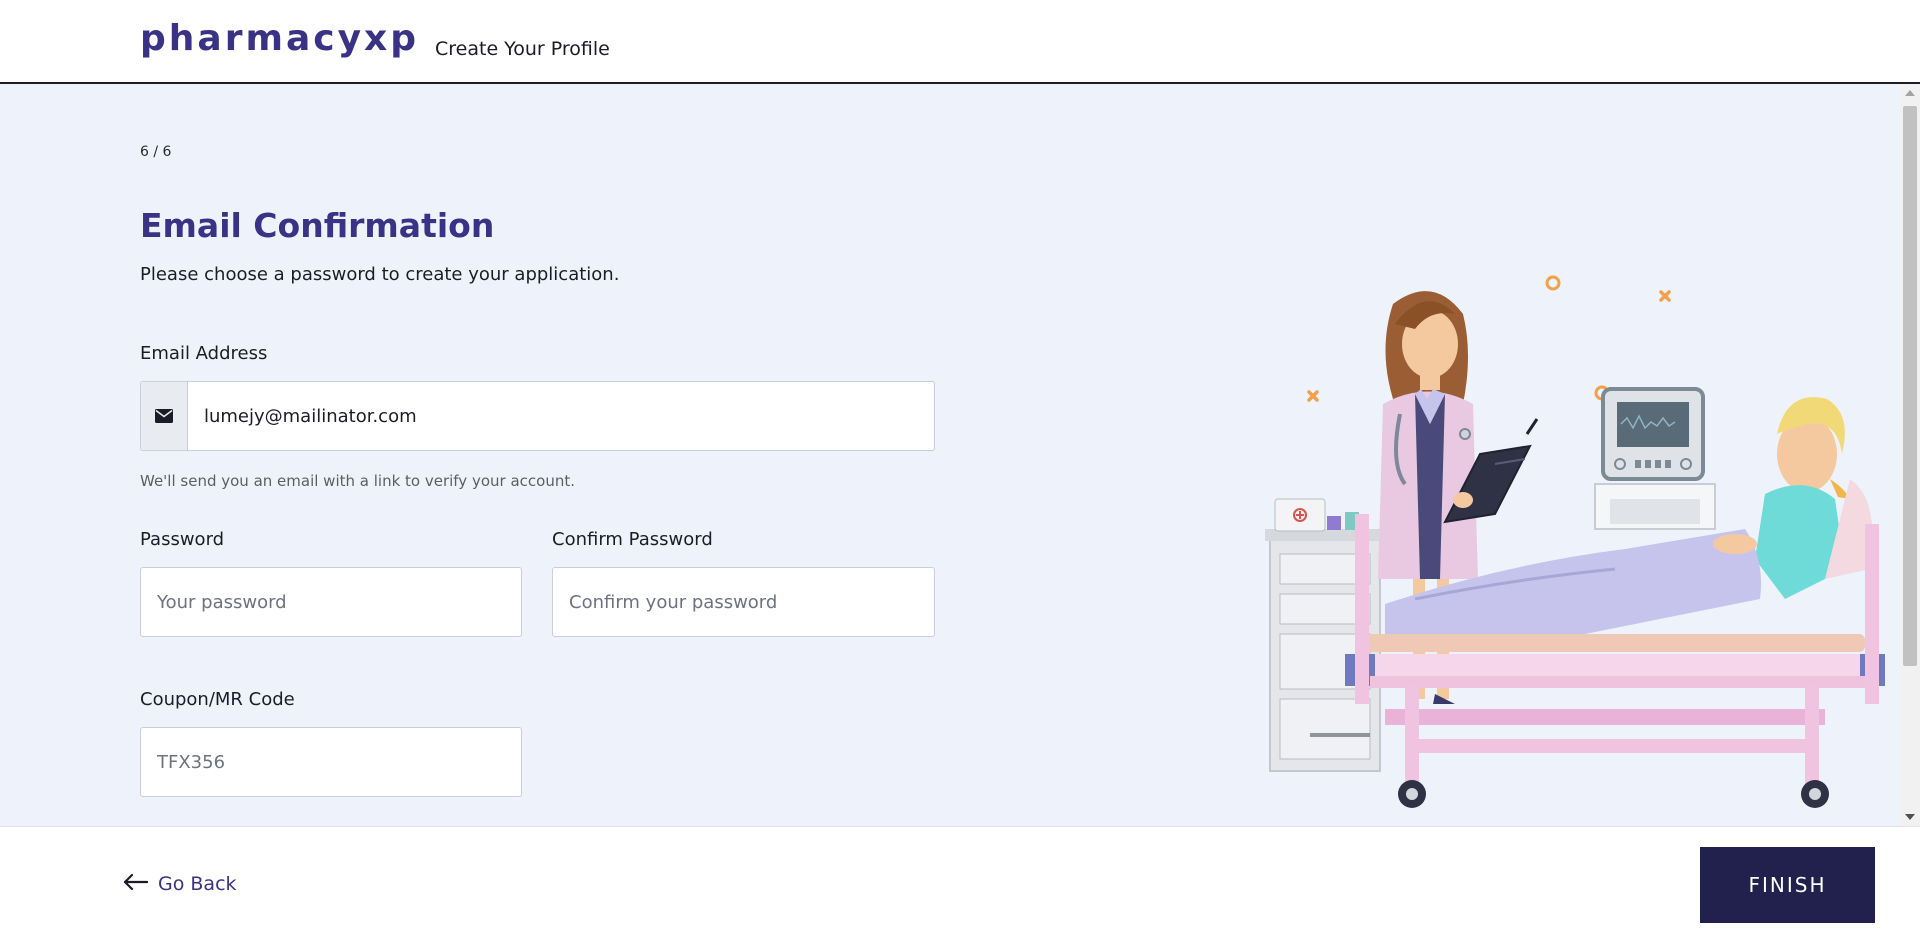 The width and height of the screenshot is (1920, 942). I want to click on arrow-left-icon, so click(135, 884).